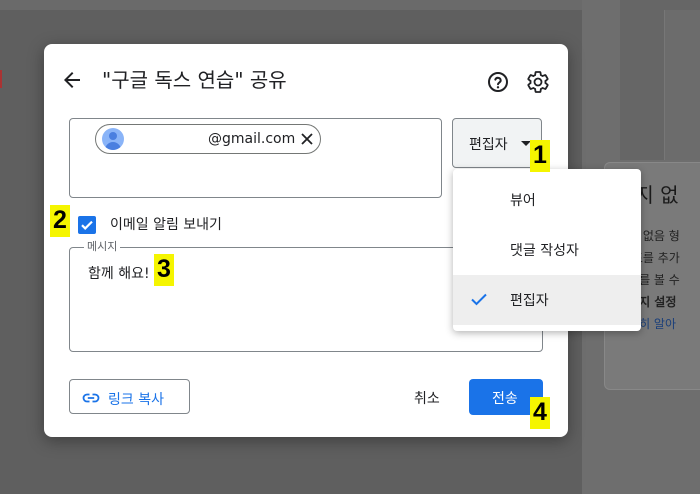 The width and height of the screenshot is (700, 494). What do you see at coordinates (60, 221) in the screenshot?
I see `step-marker-2: 2` at bounding box center [60, 221].